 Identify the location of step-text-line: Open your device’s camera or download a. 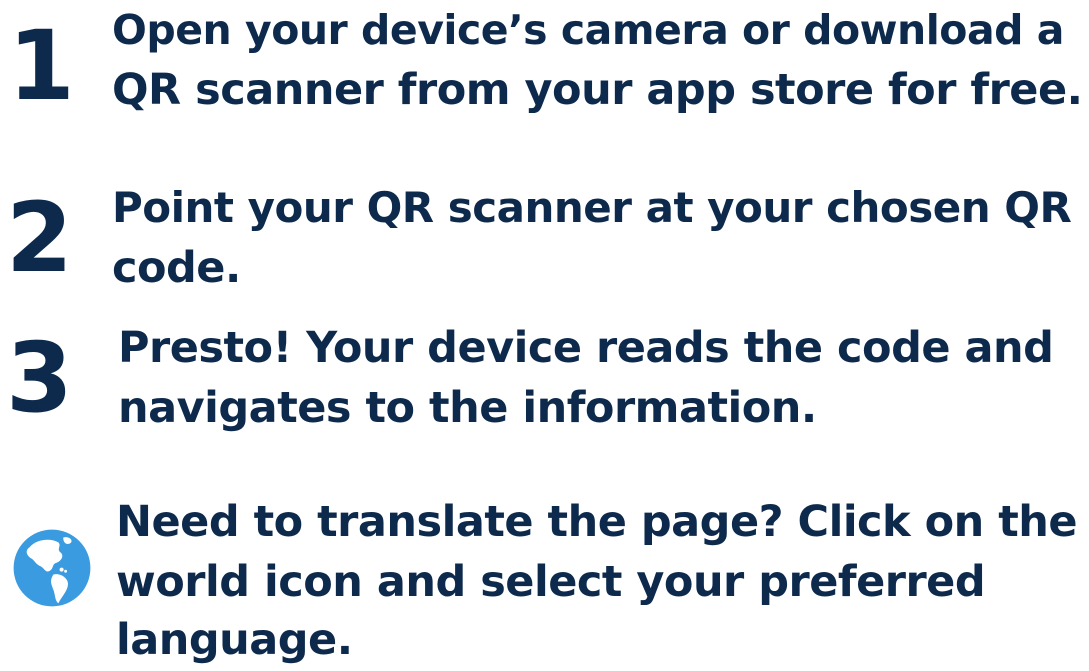
(588, 30).